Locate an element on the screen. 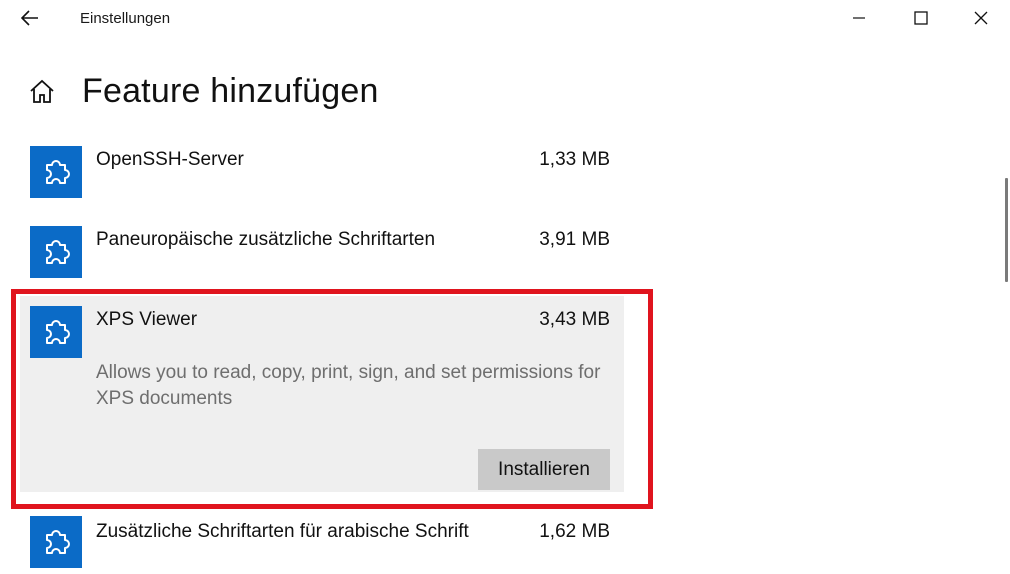 The width and height of the screenshot is (1010, 574). maximize-icon is located at coordinates (921, 18).